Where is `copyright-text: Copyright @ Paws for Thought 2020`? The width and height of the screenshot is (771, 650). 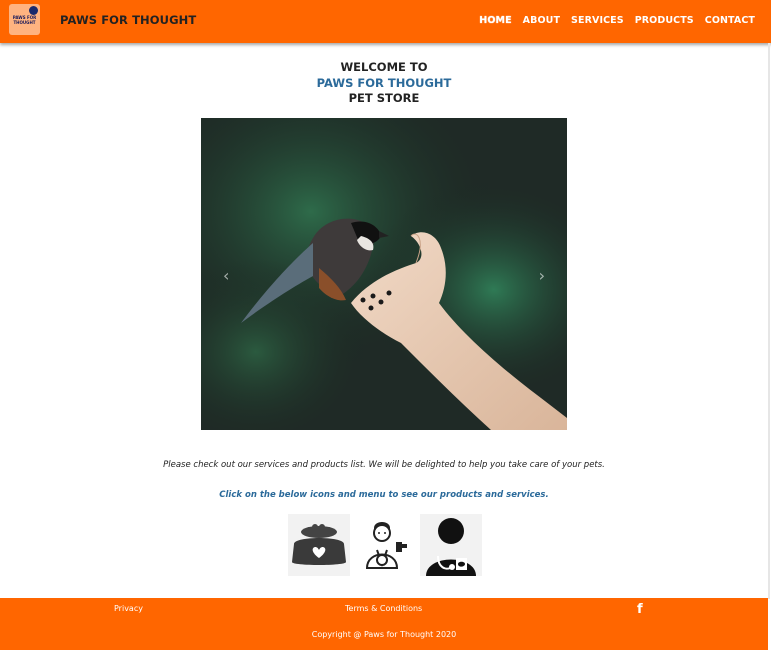
copyright-text: Copyright @ Paws for Thought 2020 is located at coordinates (384, 634).